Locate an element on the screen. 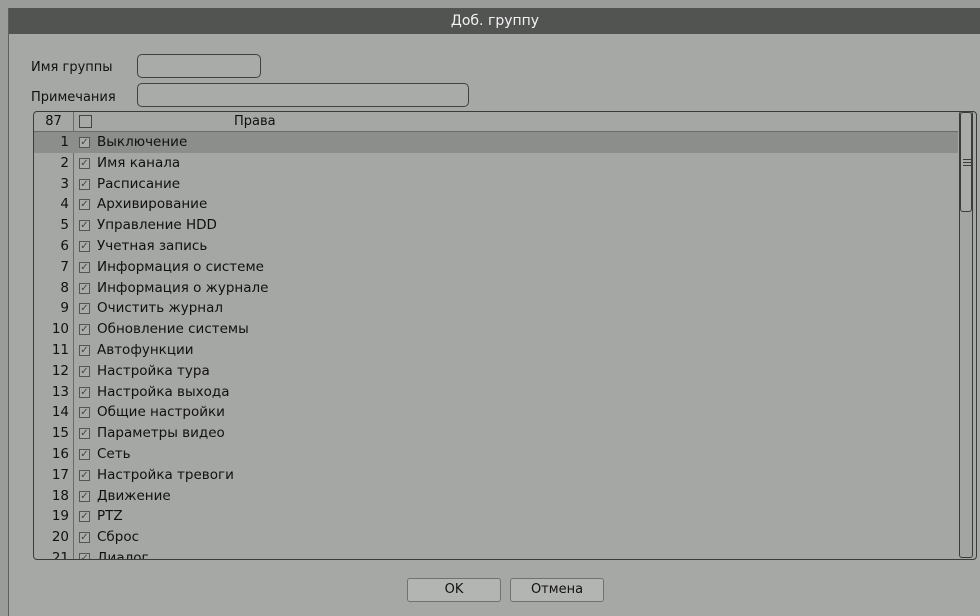 This screenshot has height=616, width=980. permission-row: 9 ✓ Очистить журнал is located at coordinates (496, 308).